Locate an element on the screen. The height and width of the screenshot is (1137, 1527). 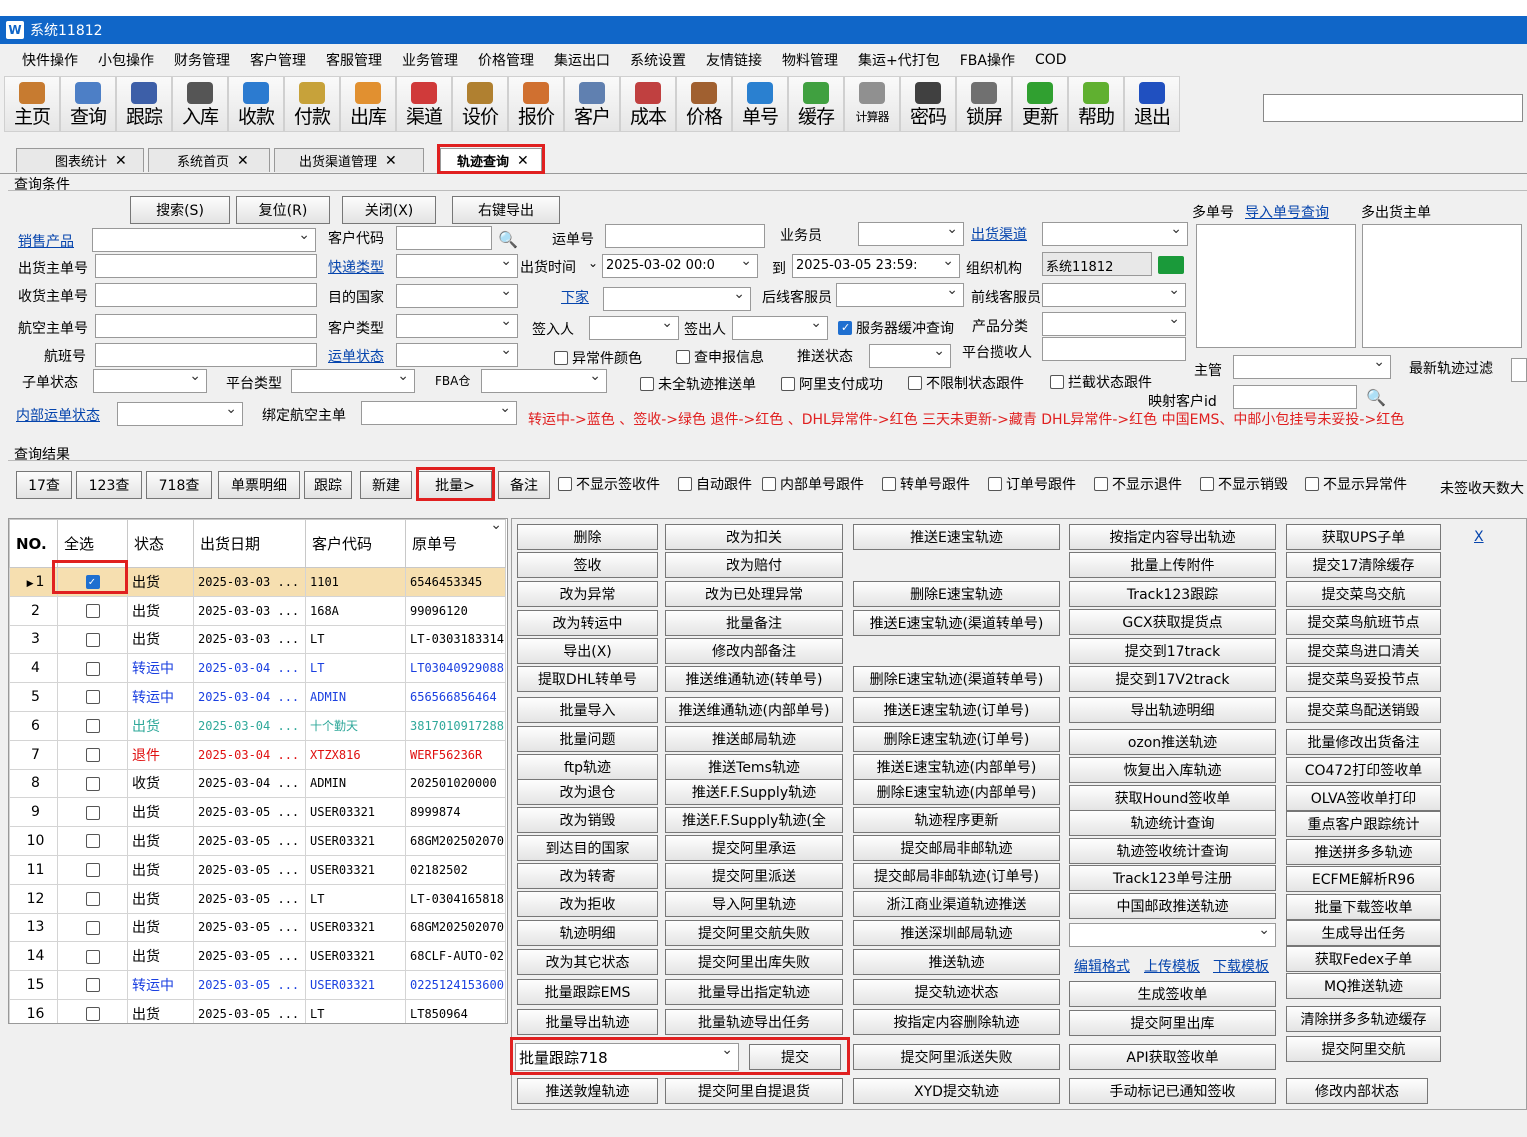
batch-op-button: 删除E速宝轨迹 is located at coordinates (956, 594).